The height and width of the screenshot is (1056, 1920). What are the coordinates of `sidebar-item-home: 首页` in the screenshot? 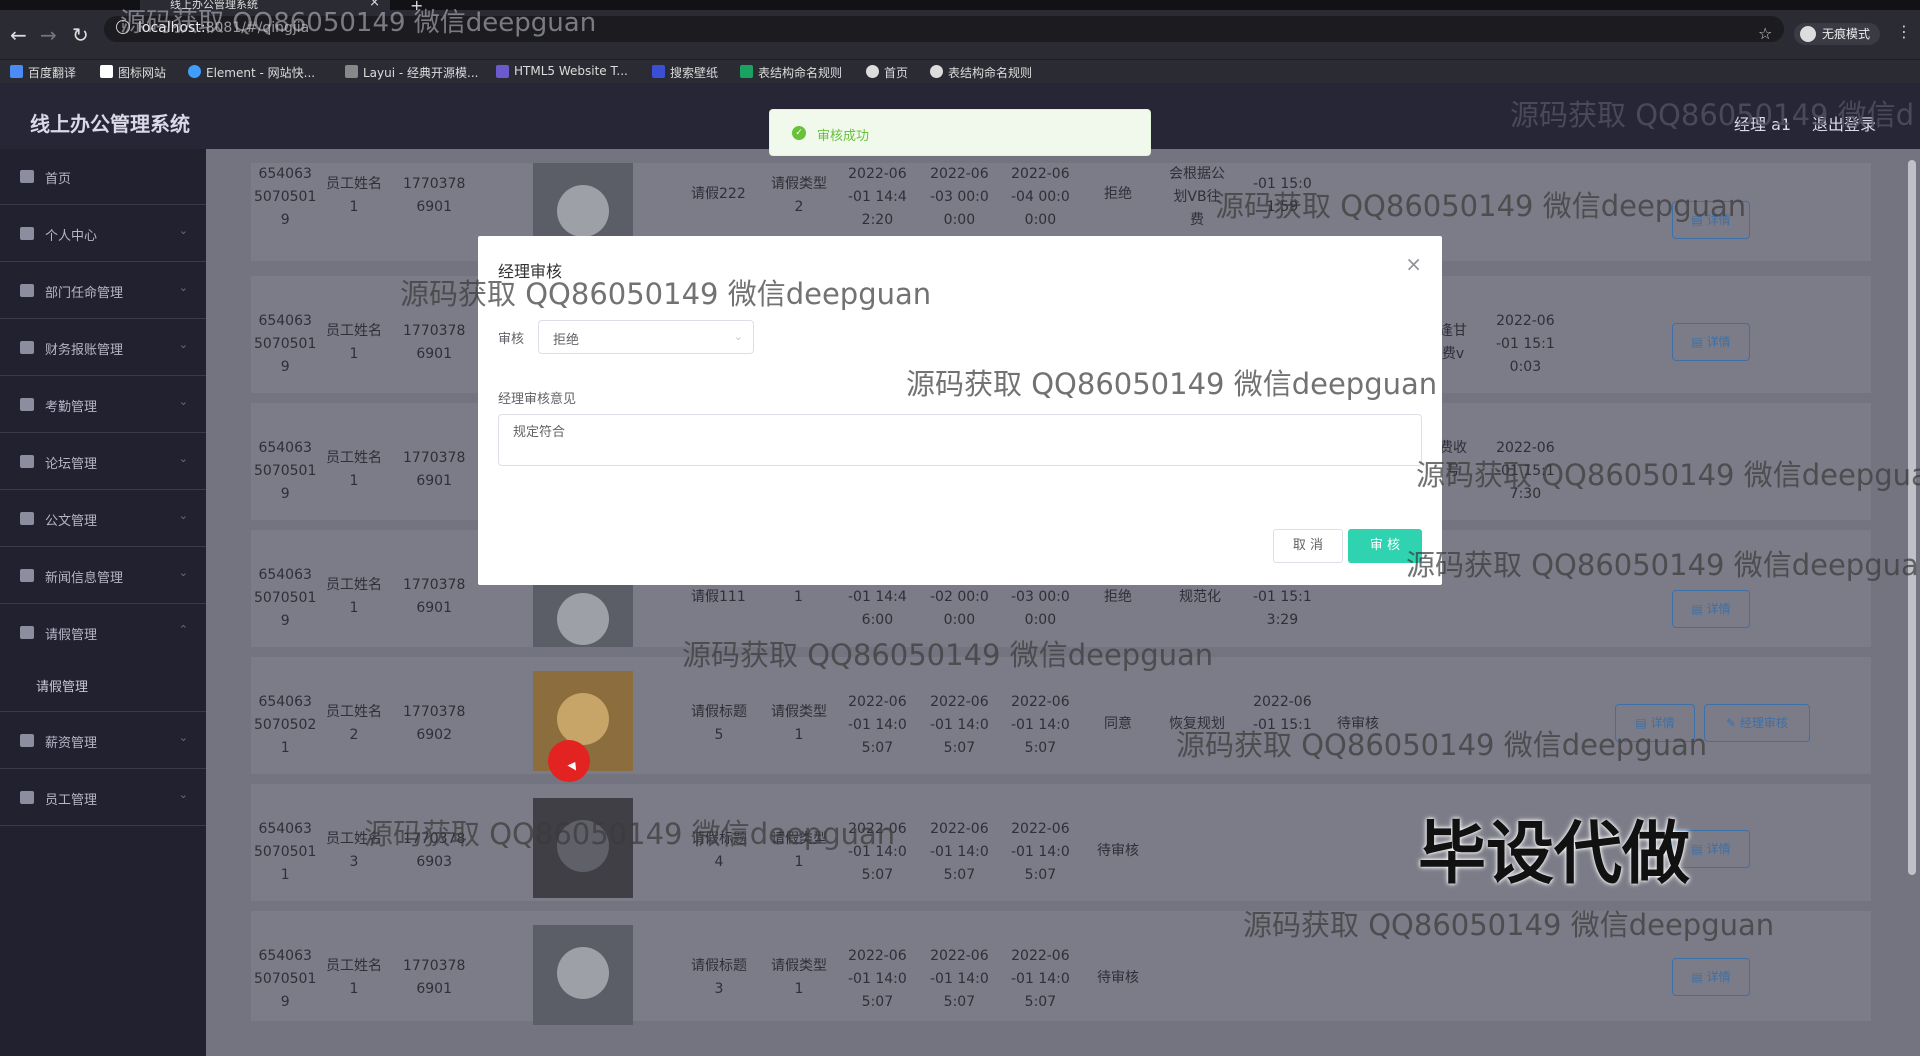 It's located at (103, 177).